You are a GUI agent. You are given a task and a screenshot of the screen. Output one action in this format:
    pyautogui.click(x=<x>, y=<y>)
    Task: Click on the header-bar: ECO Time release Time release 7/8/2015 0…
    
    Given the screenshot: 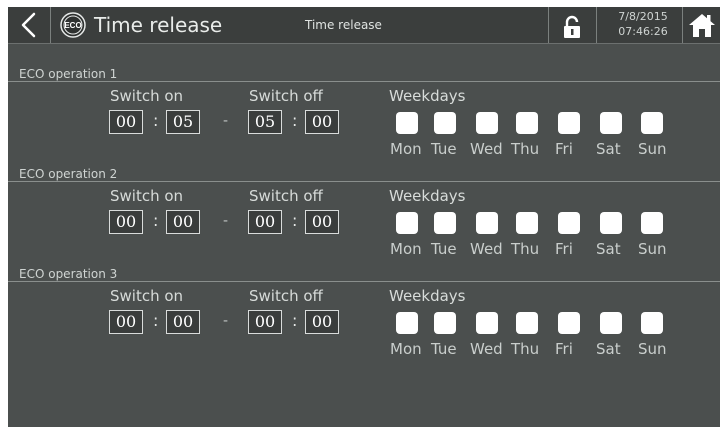 What is the action you would take?
    pyautogui.click(x=364, y=25)
    